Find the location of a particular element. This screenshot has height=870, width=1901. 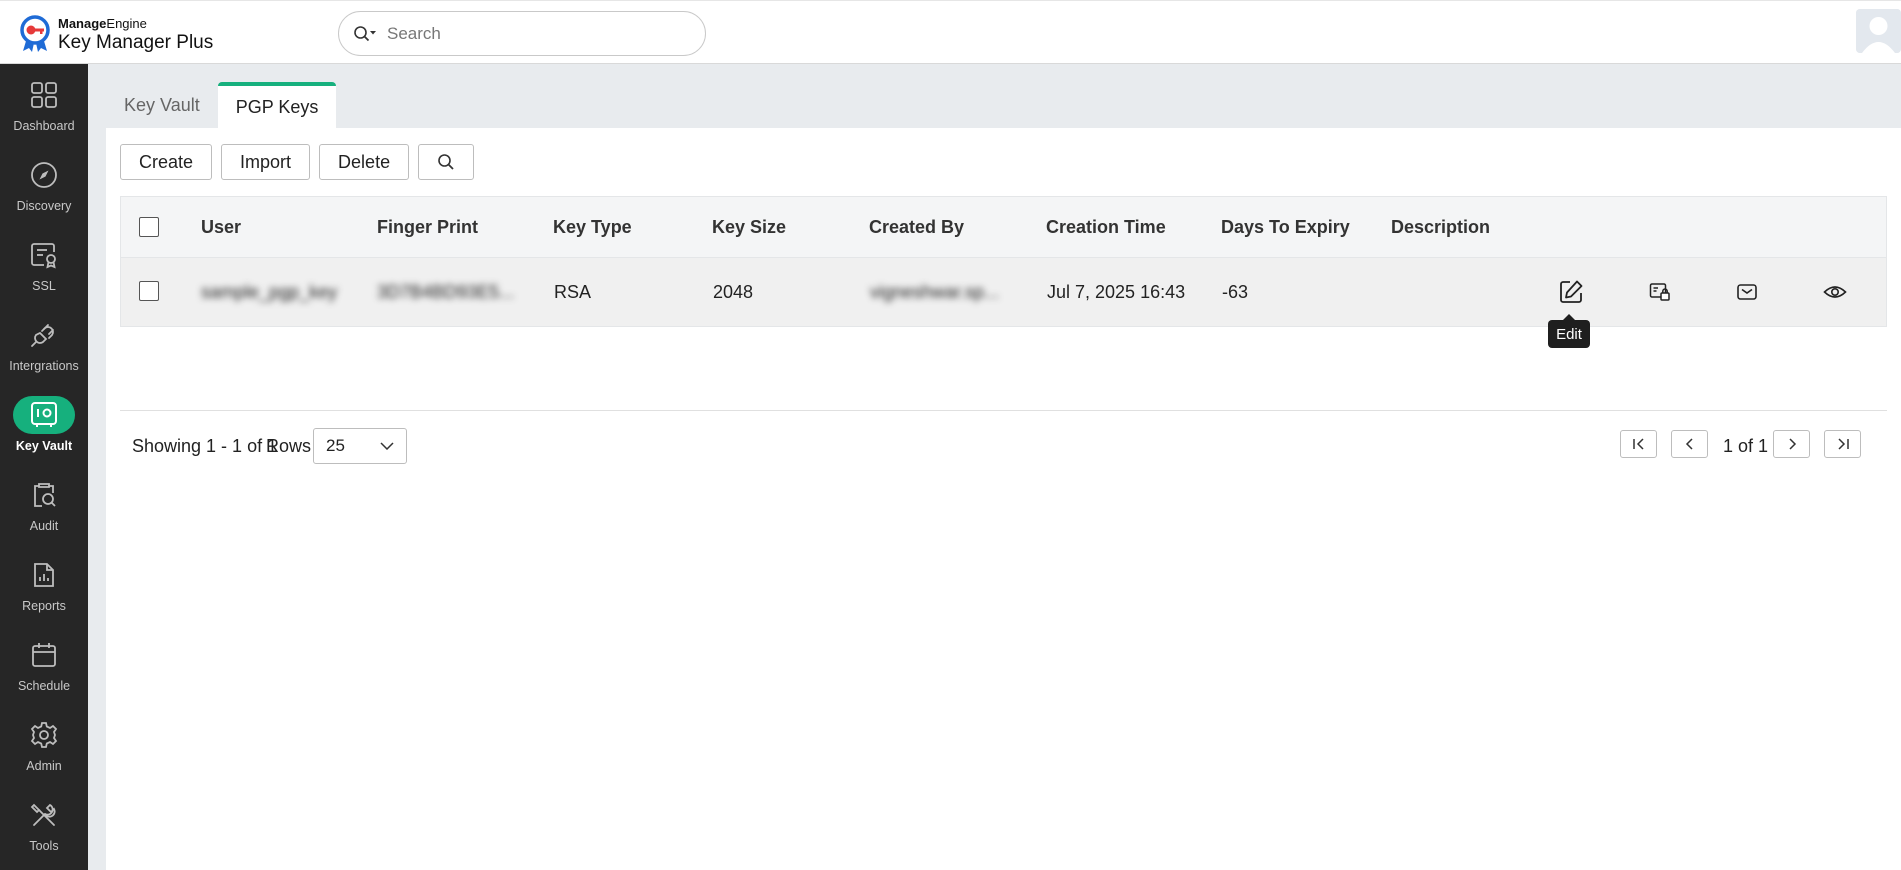

calendar-icon is located at coordinates (44, 655).